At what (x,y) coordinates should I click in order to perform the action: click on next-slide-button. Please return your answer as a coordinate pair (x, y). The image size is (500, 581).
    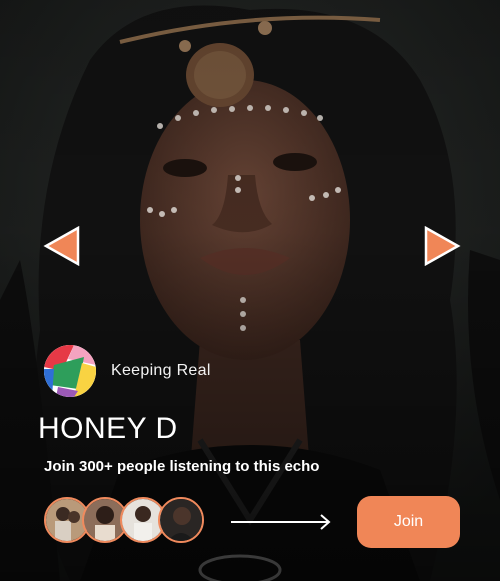
    Looking at the image, I should click on (442, 246).